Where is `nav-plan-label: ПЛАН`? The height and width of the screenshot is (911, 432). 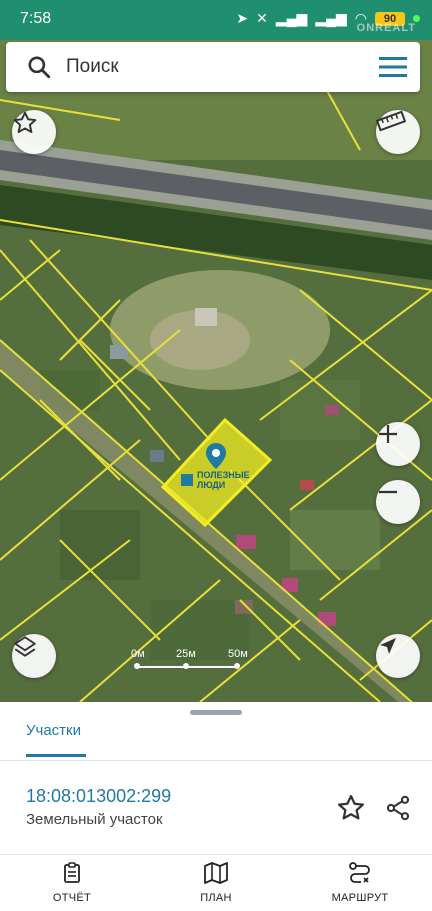 nav-plan-label: ПЛАН is located at coordinates (216, 898).